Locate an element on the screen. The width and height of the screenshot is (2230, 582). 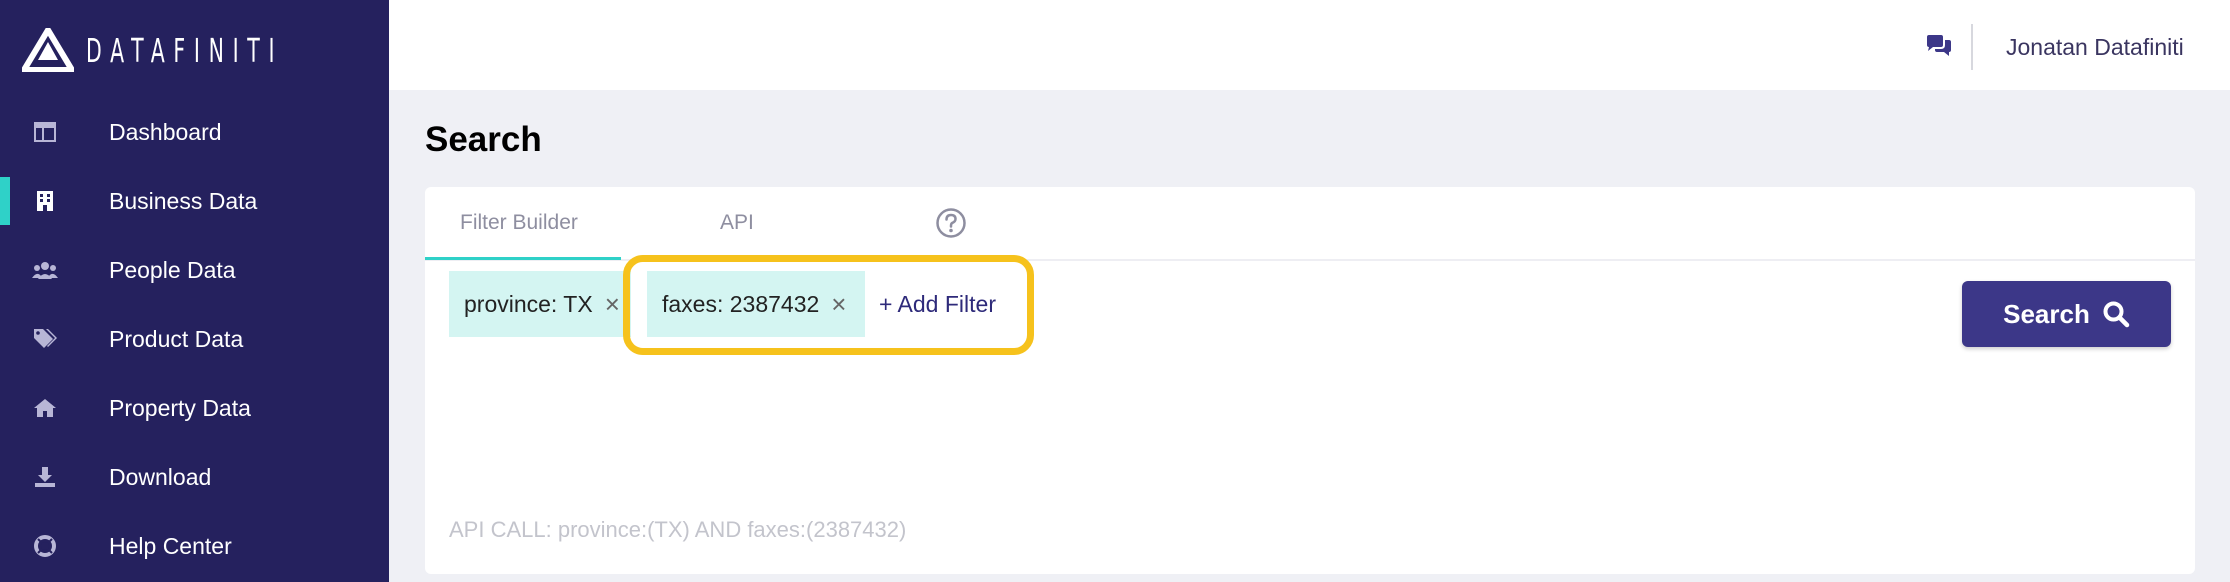
page-title: Search is located at coordinates (483, 139).